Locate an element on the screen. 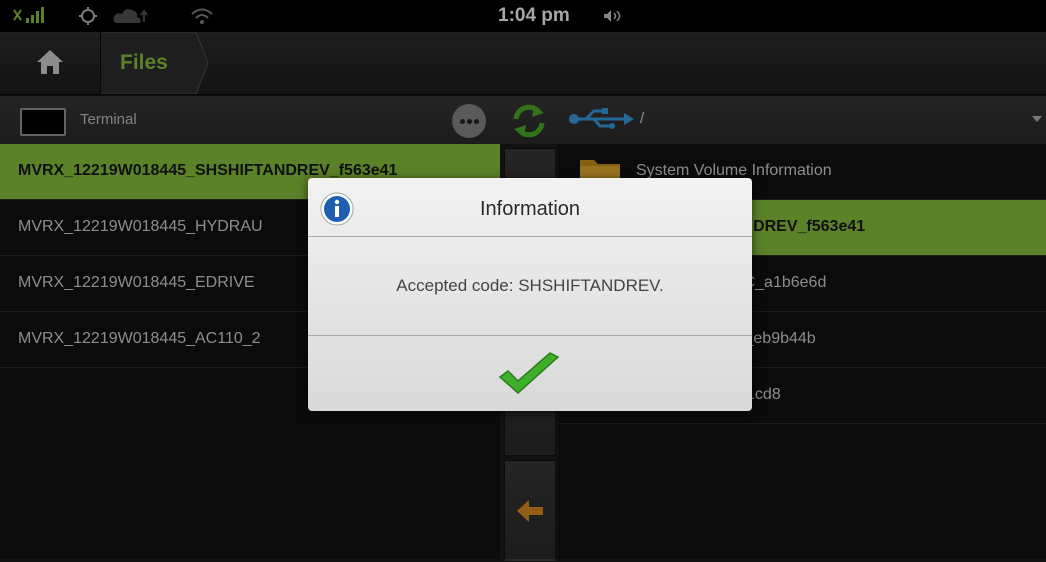  dialog-body: Accepted code: SHSHIFTANDREV. is located at coordinates (530, 286).